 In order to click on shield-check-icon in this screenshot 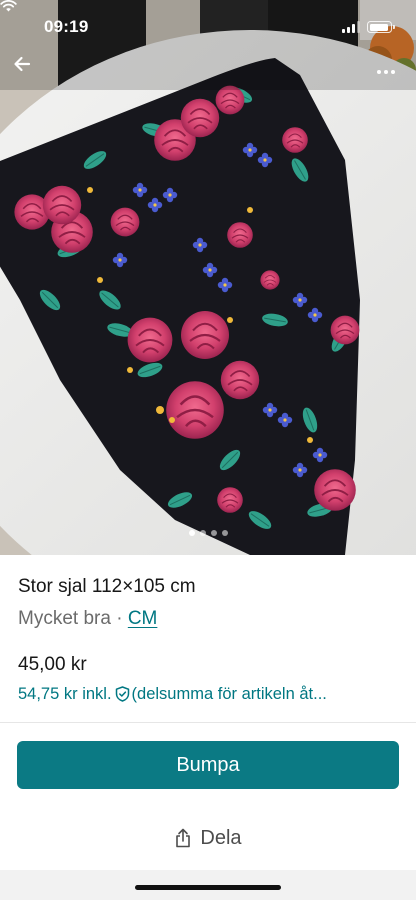, I will do `click(122, 694)`.